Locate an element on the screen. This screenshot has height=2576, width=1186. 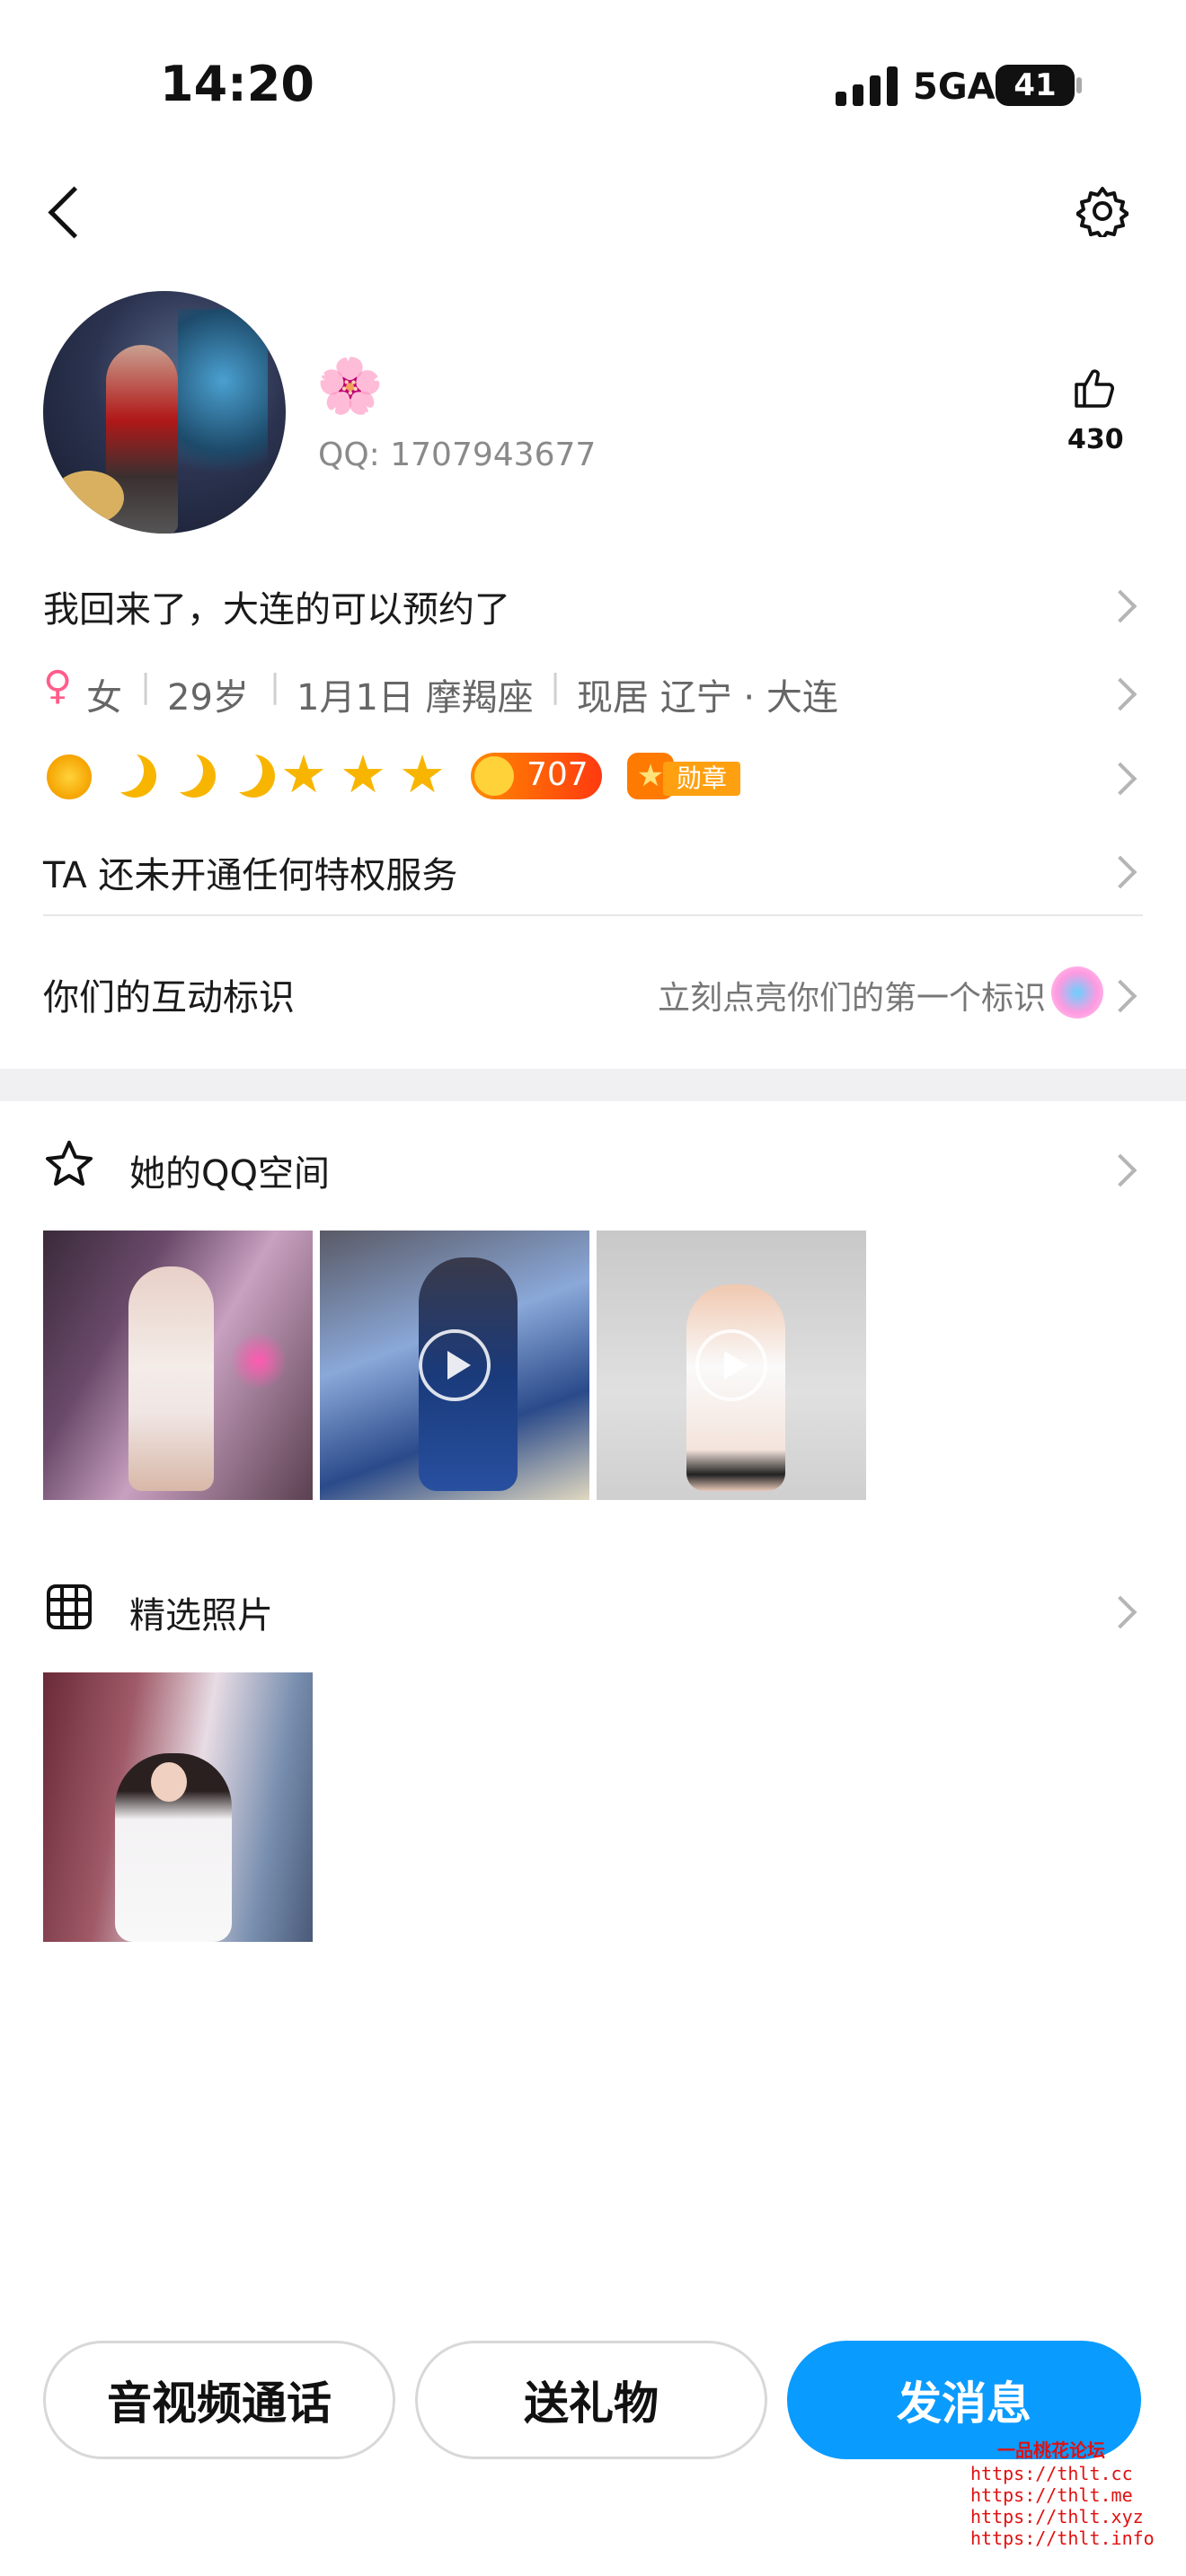
info-row: ♀ 女 | 29岁 | 1月1日 摩羯座 | 现居 辽宁 · 大连 is located at coordinates (593, 691).